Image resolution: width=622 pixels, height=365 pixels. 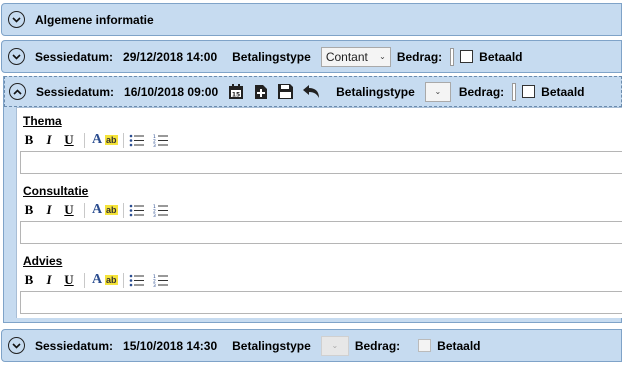 I want to click on session-date-value: 15/10/2018 14:30, so click(x=170, y=345).